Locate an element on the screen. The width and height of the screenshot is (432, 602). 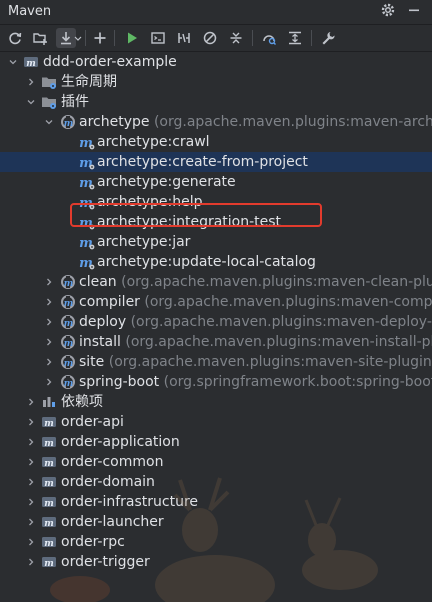
tree-item-label: order-common is located at coordinates (112, 462).